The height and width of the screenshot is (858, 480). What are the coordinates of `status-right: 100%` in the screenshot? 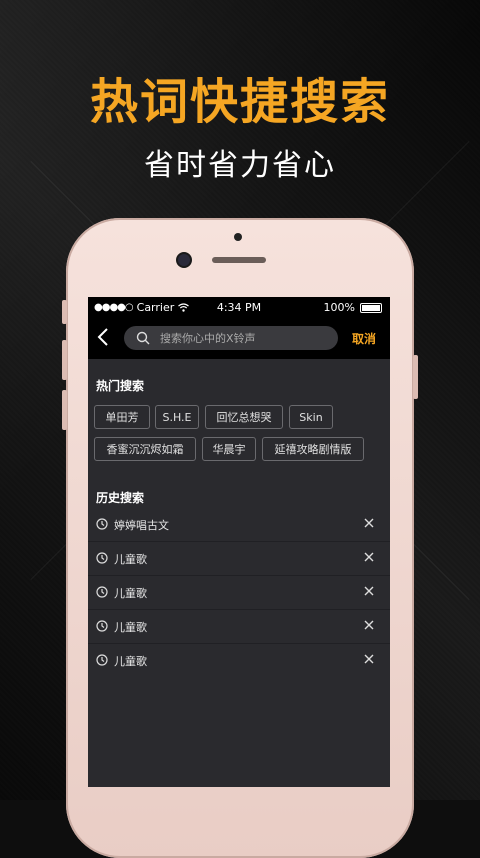 It's located at (353, 307).